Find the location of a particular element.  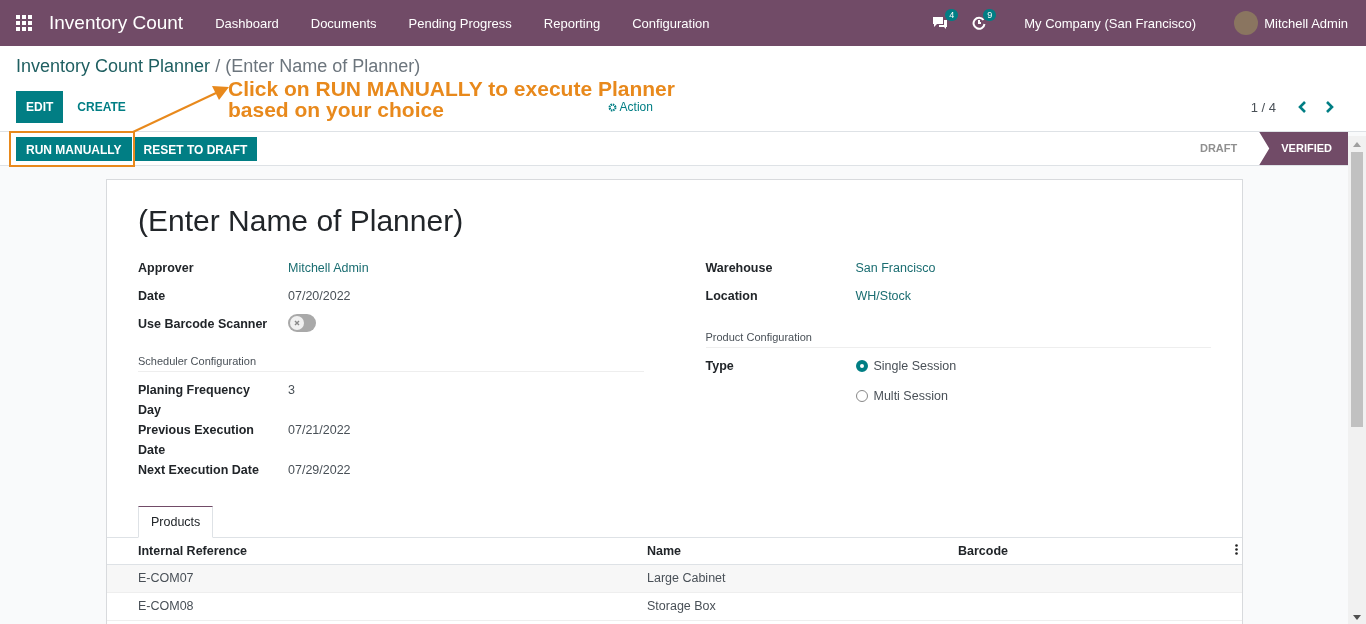

field-link: San Francisco is located at coordinates (895, 268).